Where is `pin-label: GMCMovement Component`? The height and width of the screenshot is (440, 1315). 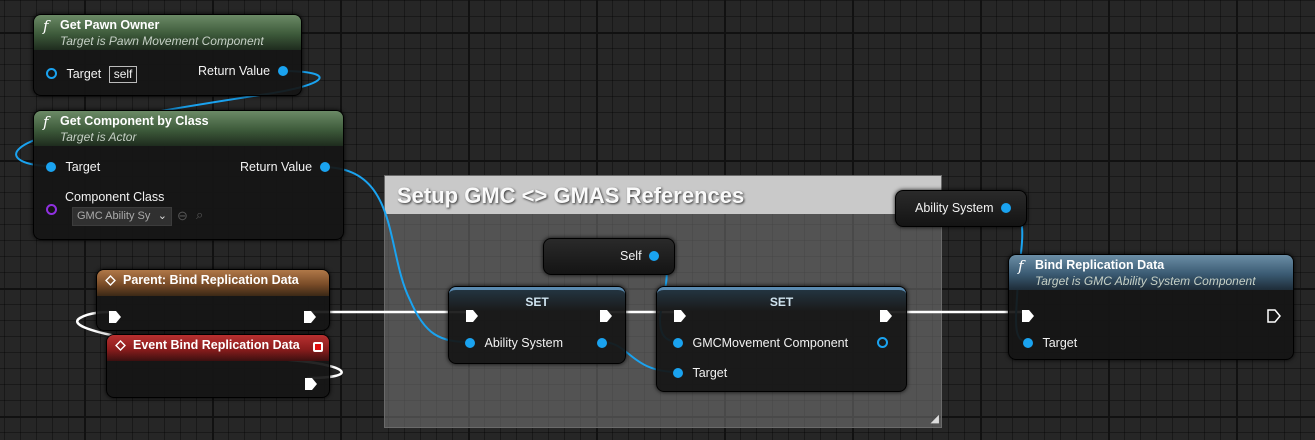 pin-label: GMCMovement Component is located at coordinates (770, 343).